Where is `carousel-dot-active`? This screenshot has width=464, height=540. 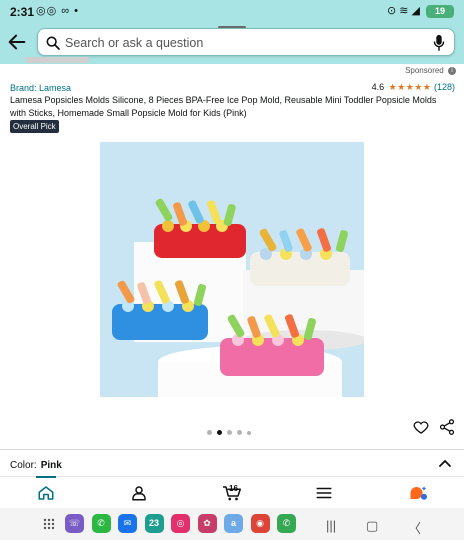
carousel-dot-active is located at coordinates (219, 433).